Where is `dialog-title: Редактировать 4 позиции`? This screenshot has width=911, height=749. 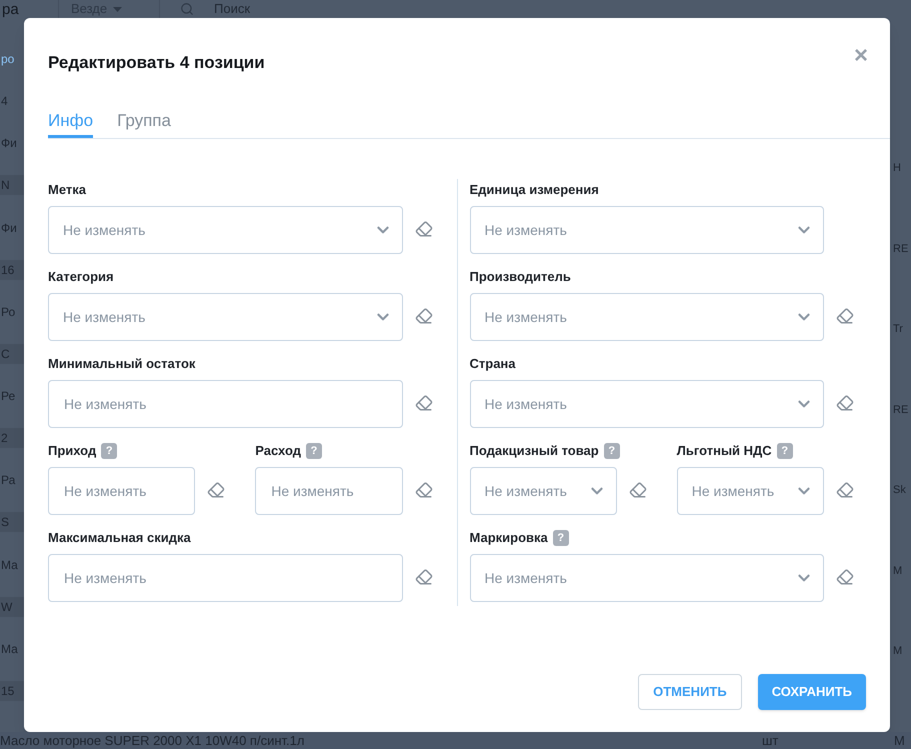
dialog-title: Редактировать 4 позиции is located at coordinates (156, 63).